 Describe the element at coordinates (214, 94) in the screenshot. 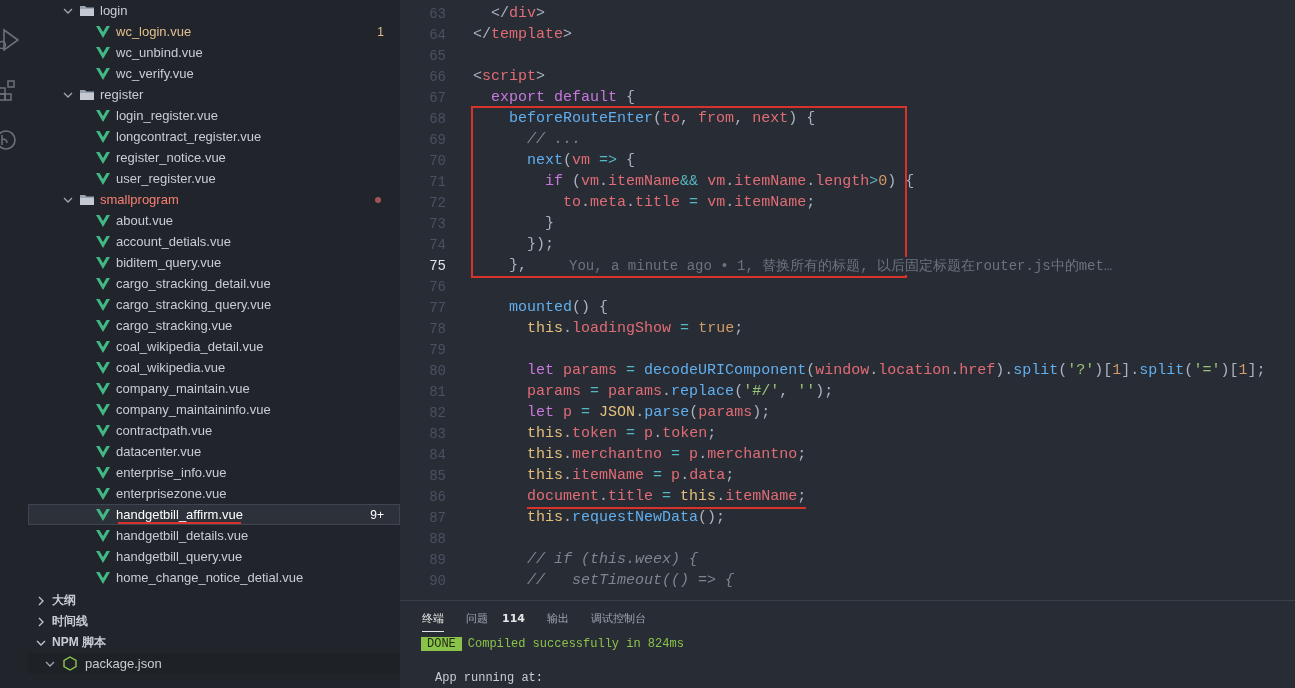

I see `folder-item: register` at that location.